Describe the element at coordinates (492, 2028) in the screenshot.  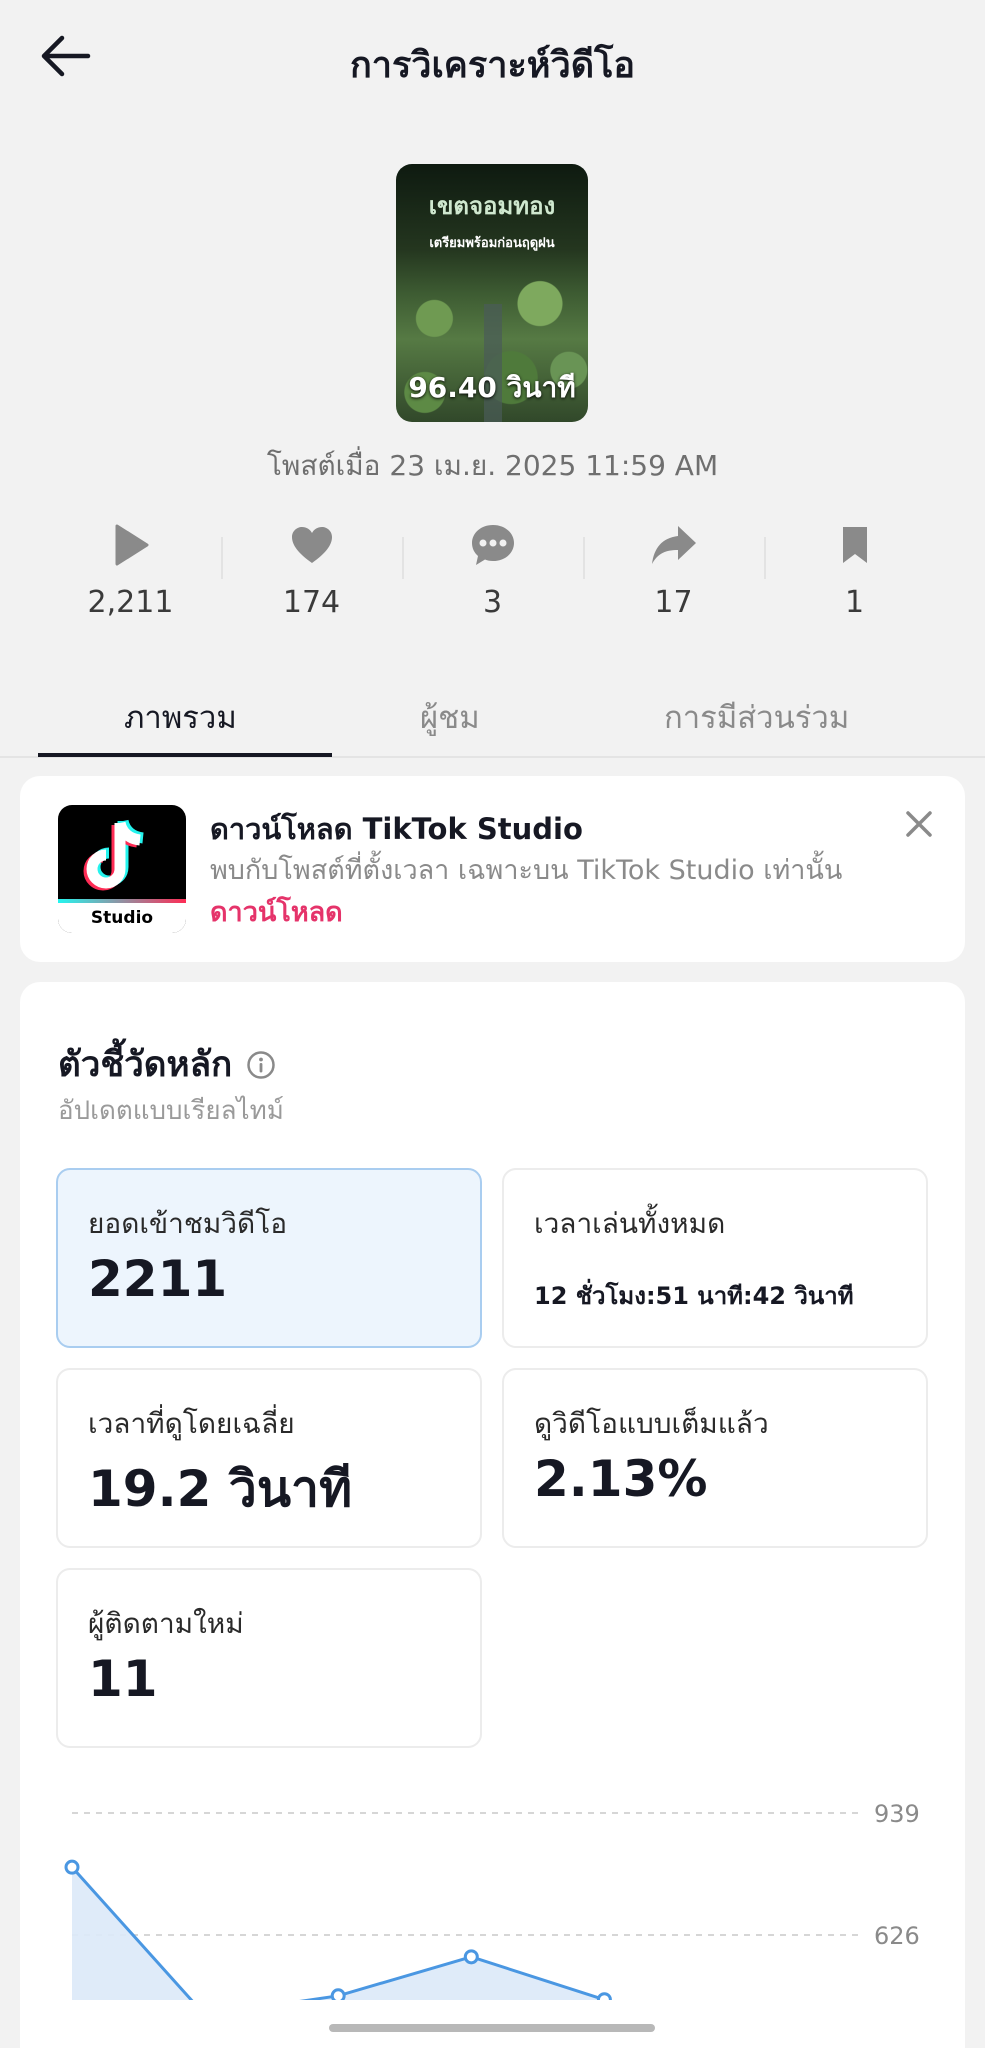
I see `home-indicator` at that location.